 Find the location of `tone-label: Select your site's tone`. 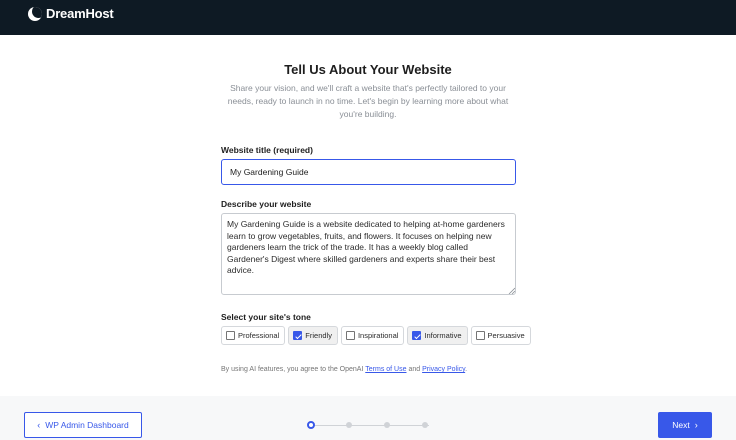

tone-label: Select your site's tone is located at coordinates (266, 317).